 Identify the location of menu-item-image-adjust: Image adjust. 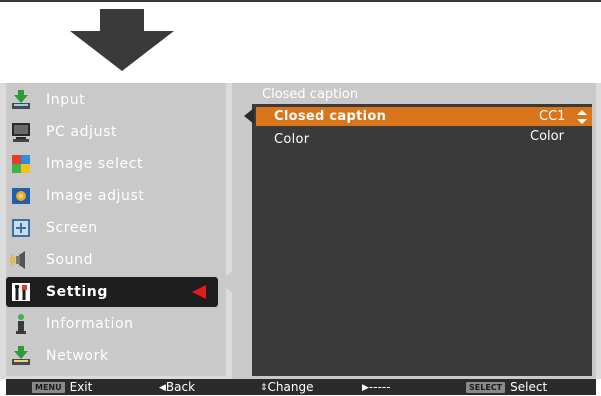
(112, 196).